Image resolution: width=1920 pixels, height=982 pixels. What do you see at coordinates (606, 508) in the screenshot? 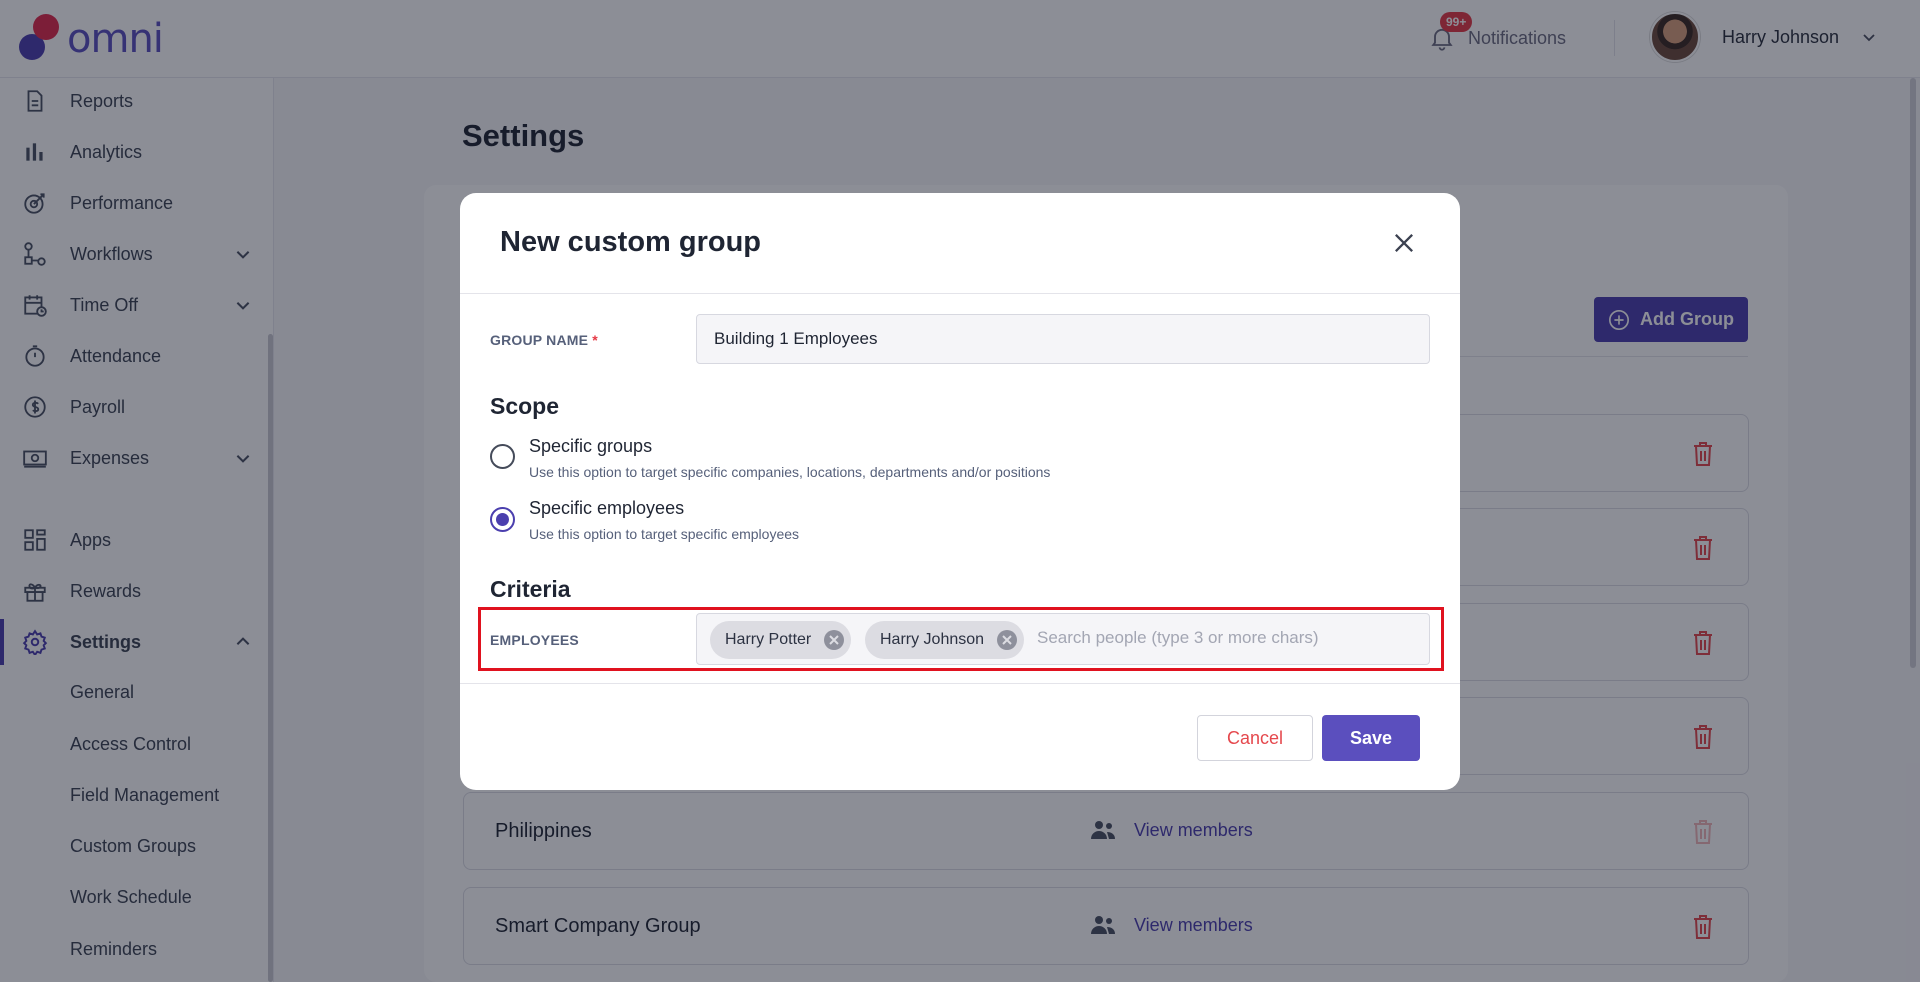
I see `option-title: Specific employees` at bounding box center [606, 508].